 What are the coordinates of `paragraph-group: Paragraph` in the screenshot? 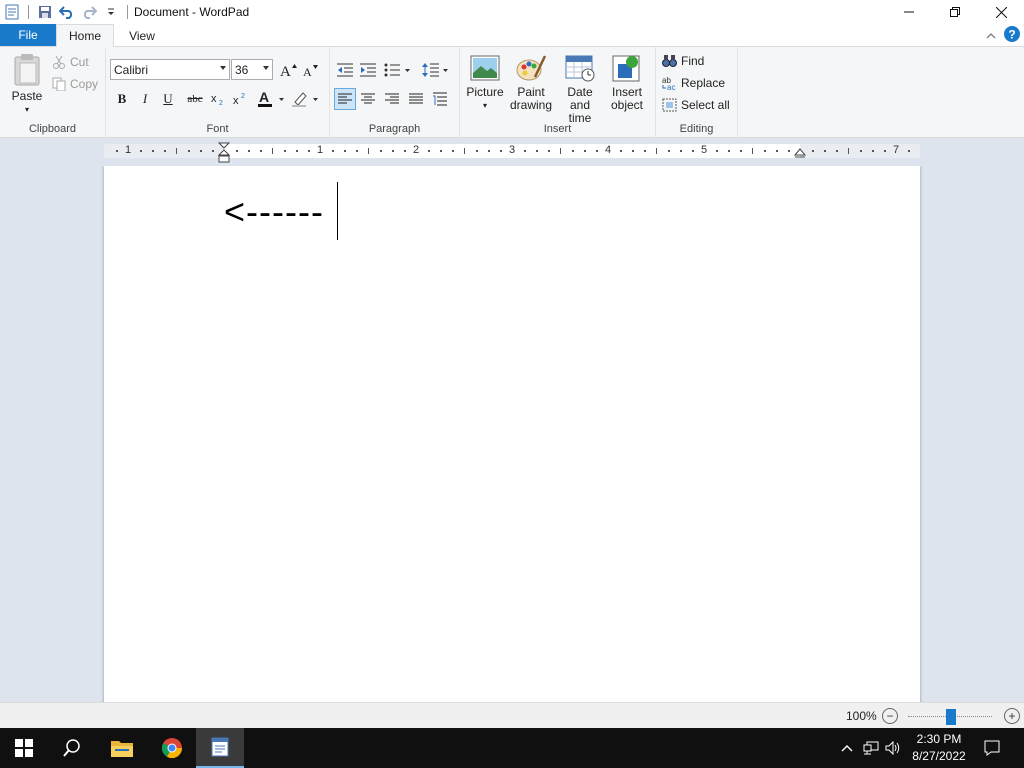 It's located at (395, 92).